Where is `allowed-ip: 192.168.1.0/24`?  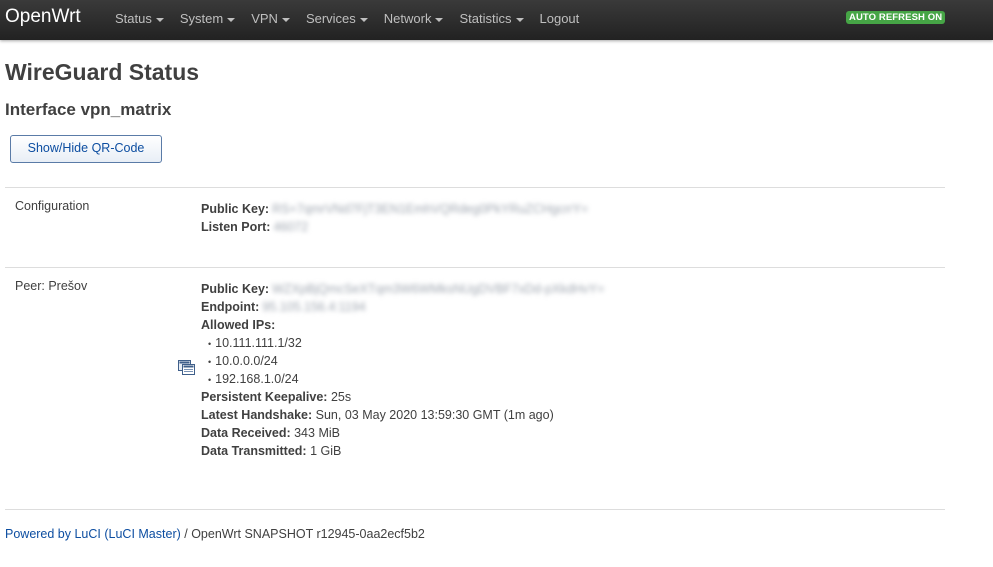 allowed-ip: 192.168.1.0/24 is located at coordinates (257, 379).